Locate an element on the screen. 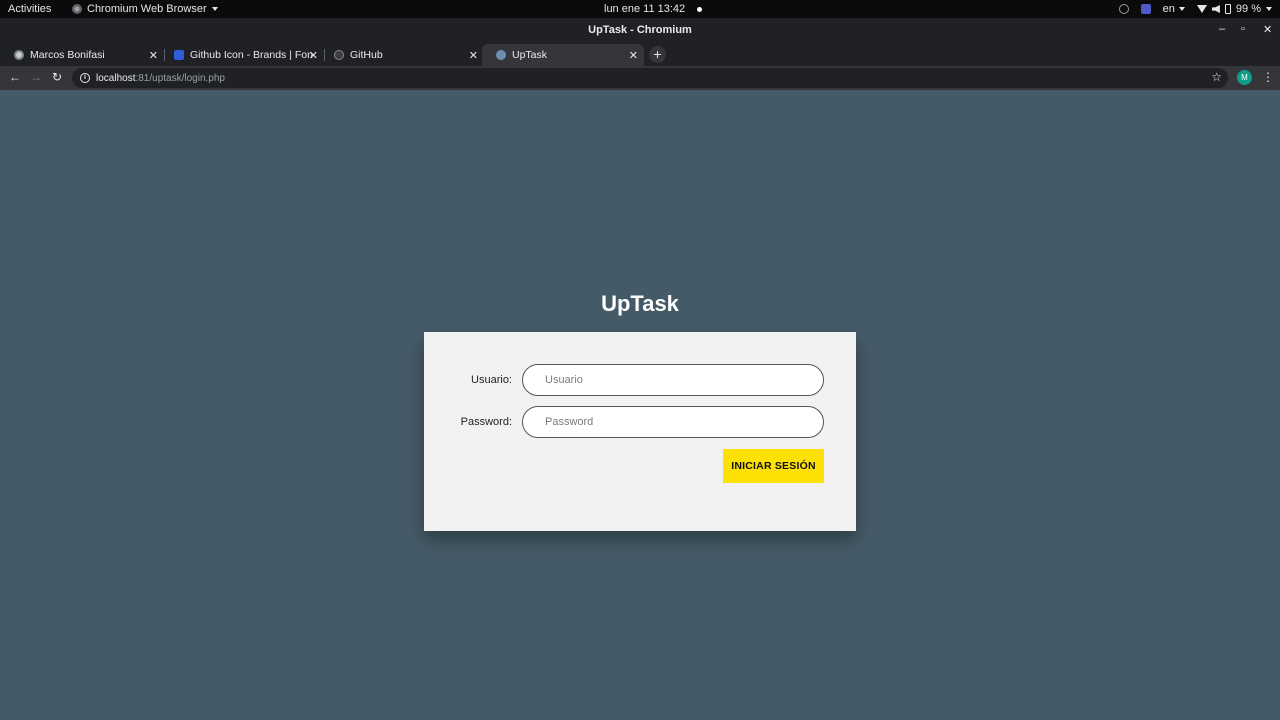  address-bar: i localhost:81/uptask/login.php ☆ is located at coordinates (650, 78).